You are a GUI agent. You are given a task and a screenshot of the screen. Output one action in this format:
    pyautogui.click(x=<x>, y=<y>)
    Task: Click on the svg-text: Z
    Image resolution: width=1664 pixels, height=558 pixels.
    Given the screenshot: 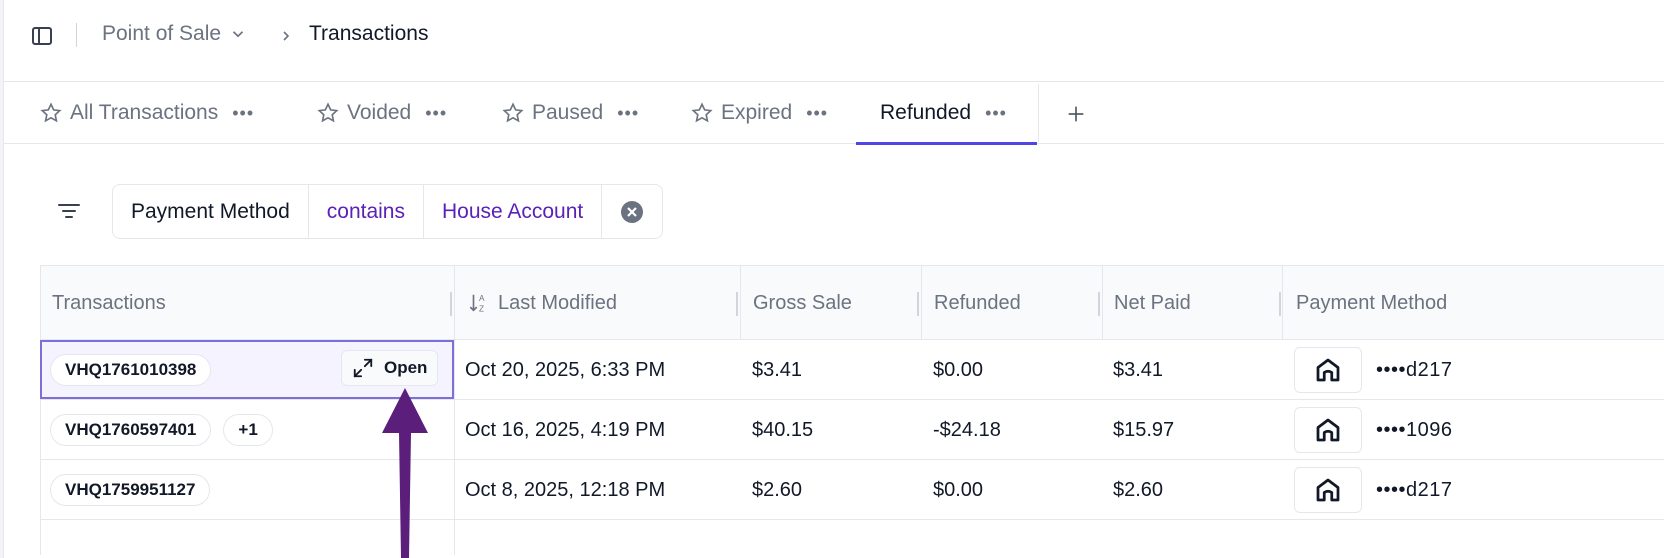 What is the action you would take?
    pyautogui.click(x=481, y=308)
    